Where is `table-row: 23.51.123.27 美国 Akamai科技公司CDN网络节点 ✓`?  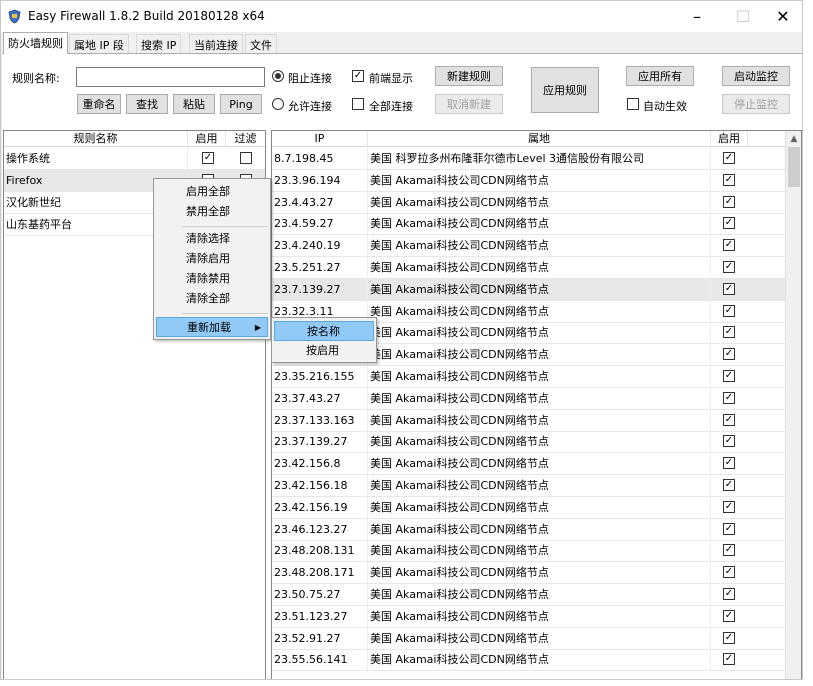 table-row: 23.51.123.27 美国 Akamai科技公司CDN网络节点 ✓ is located at coordinates (529, 616).